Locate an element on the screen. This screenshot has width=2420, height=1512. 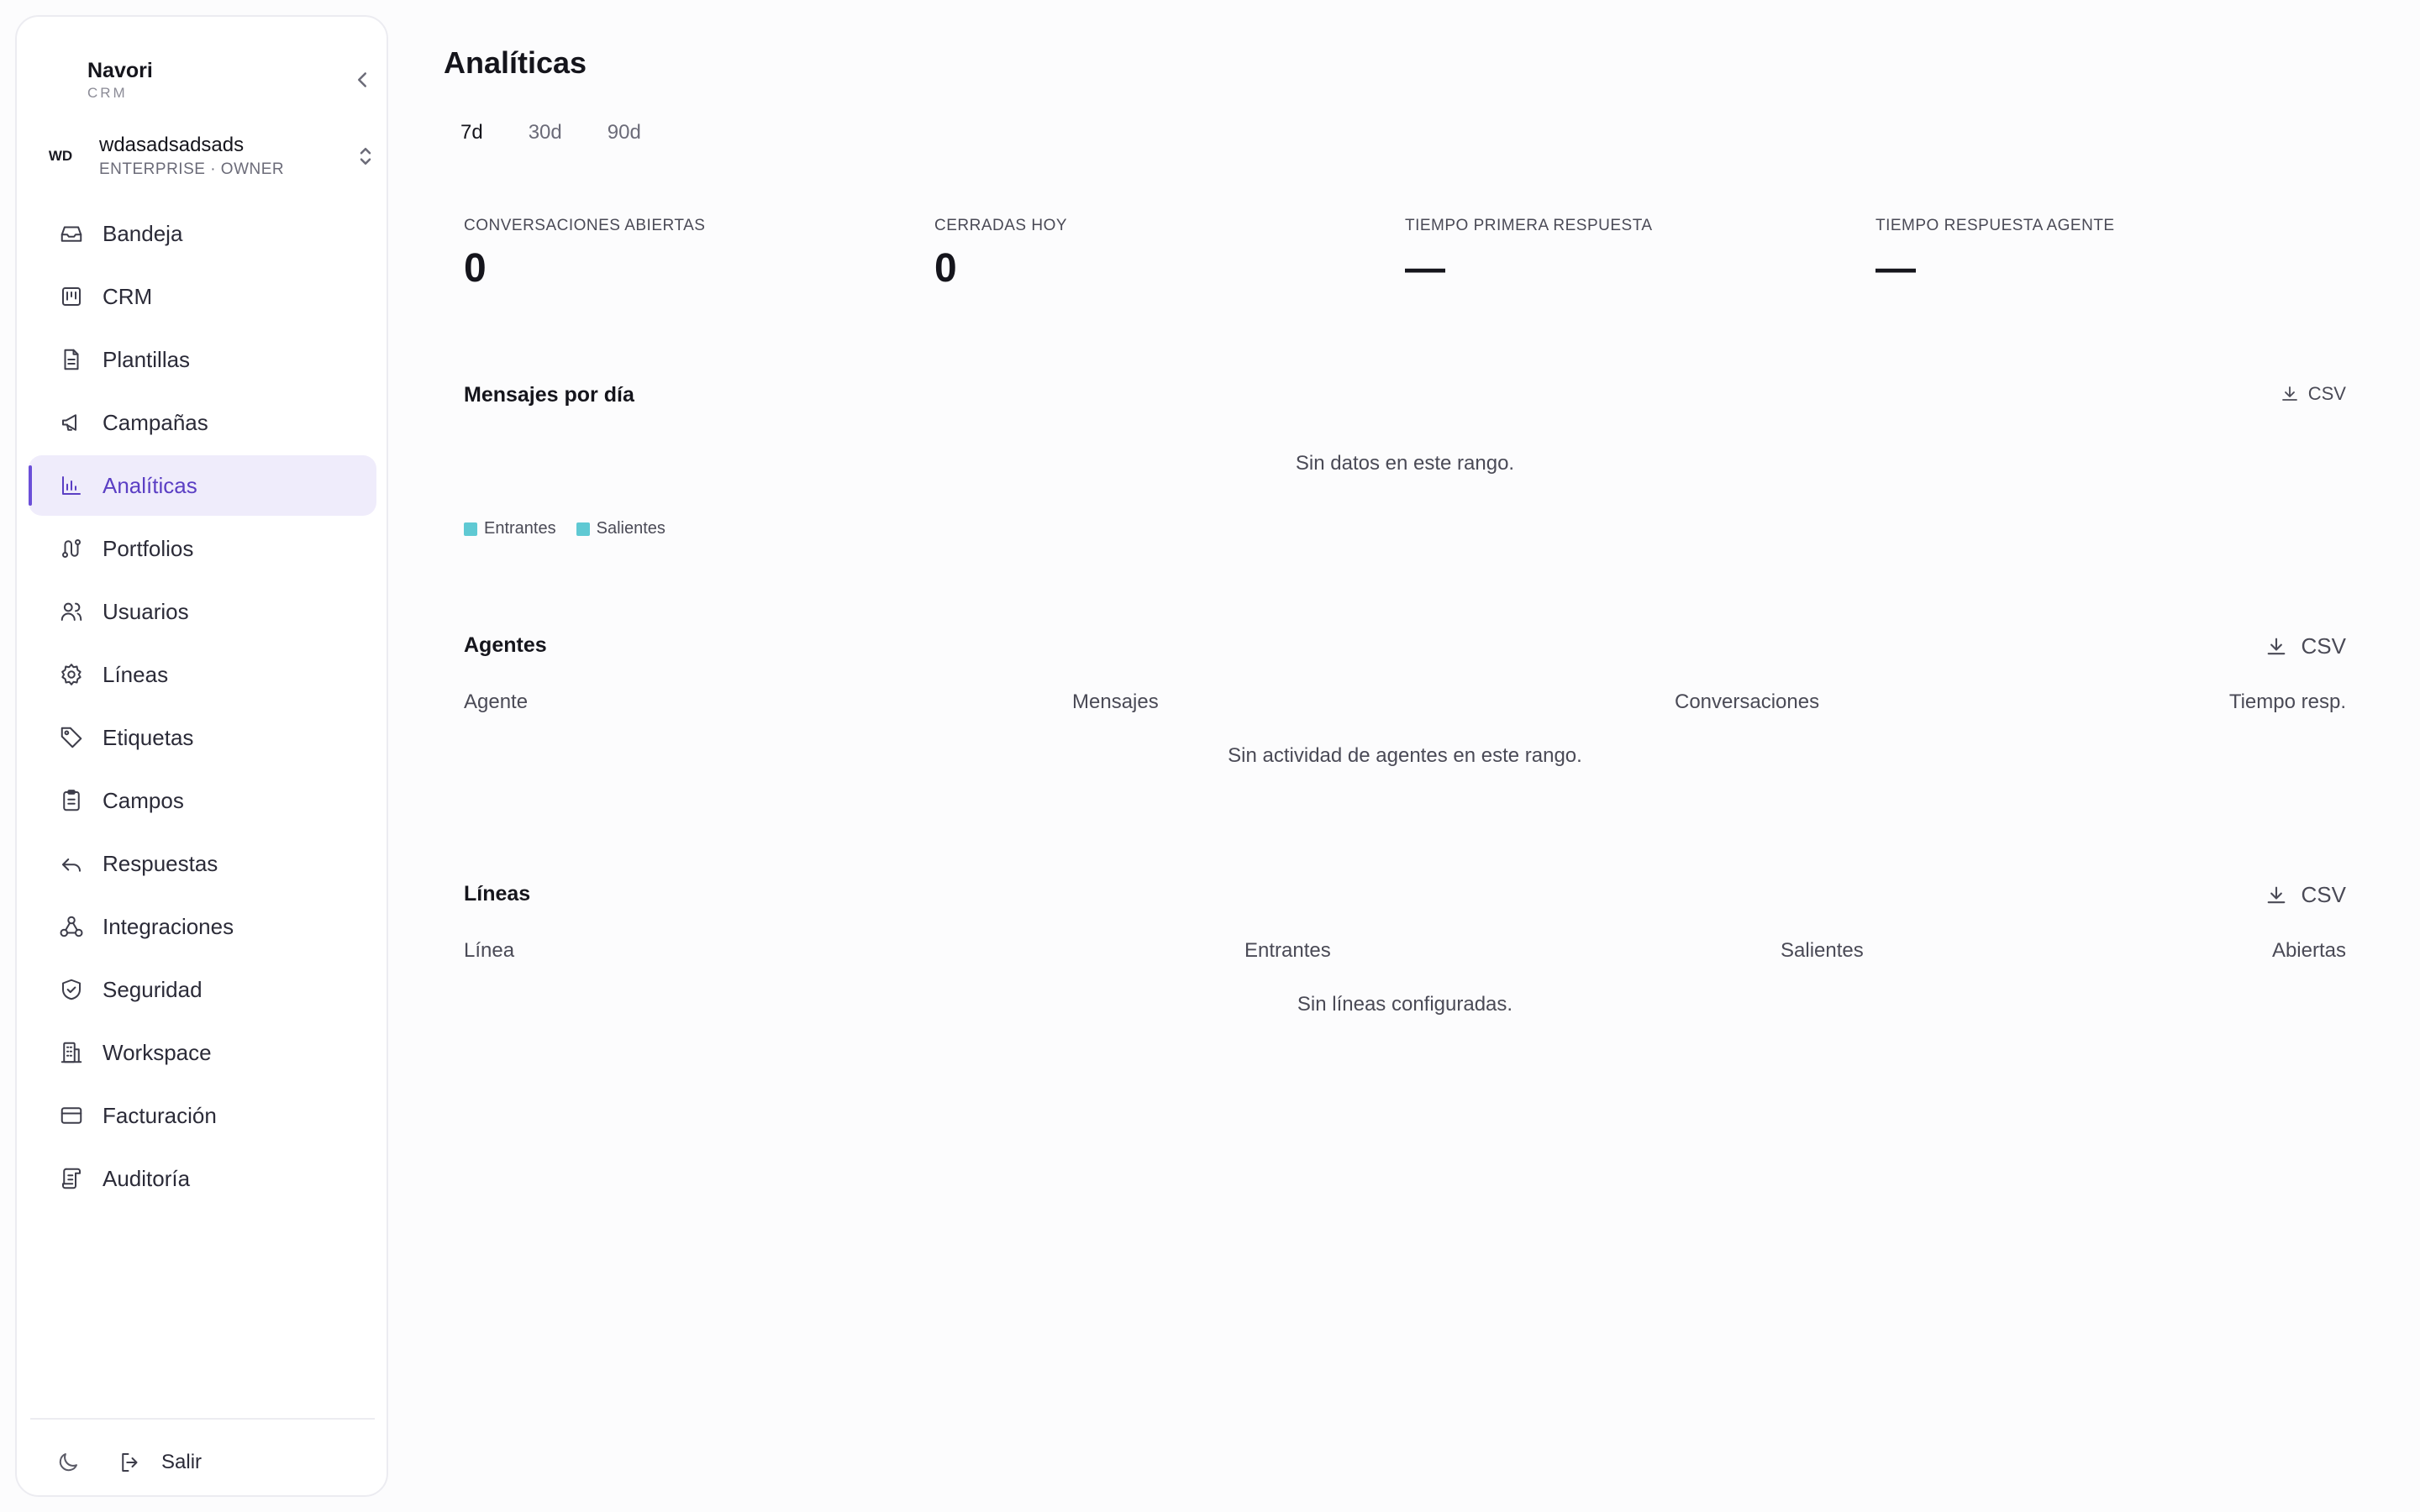
sidebar-item-seguridad: Seguridad is located at coordinates (202, 989).